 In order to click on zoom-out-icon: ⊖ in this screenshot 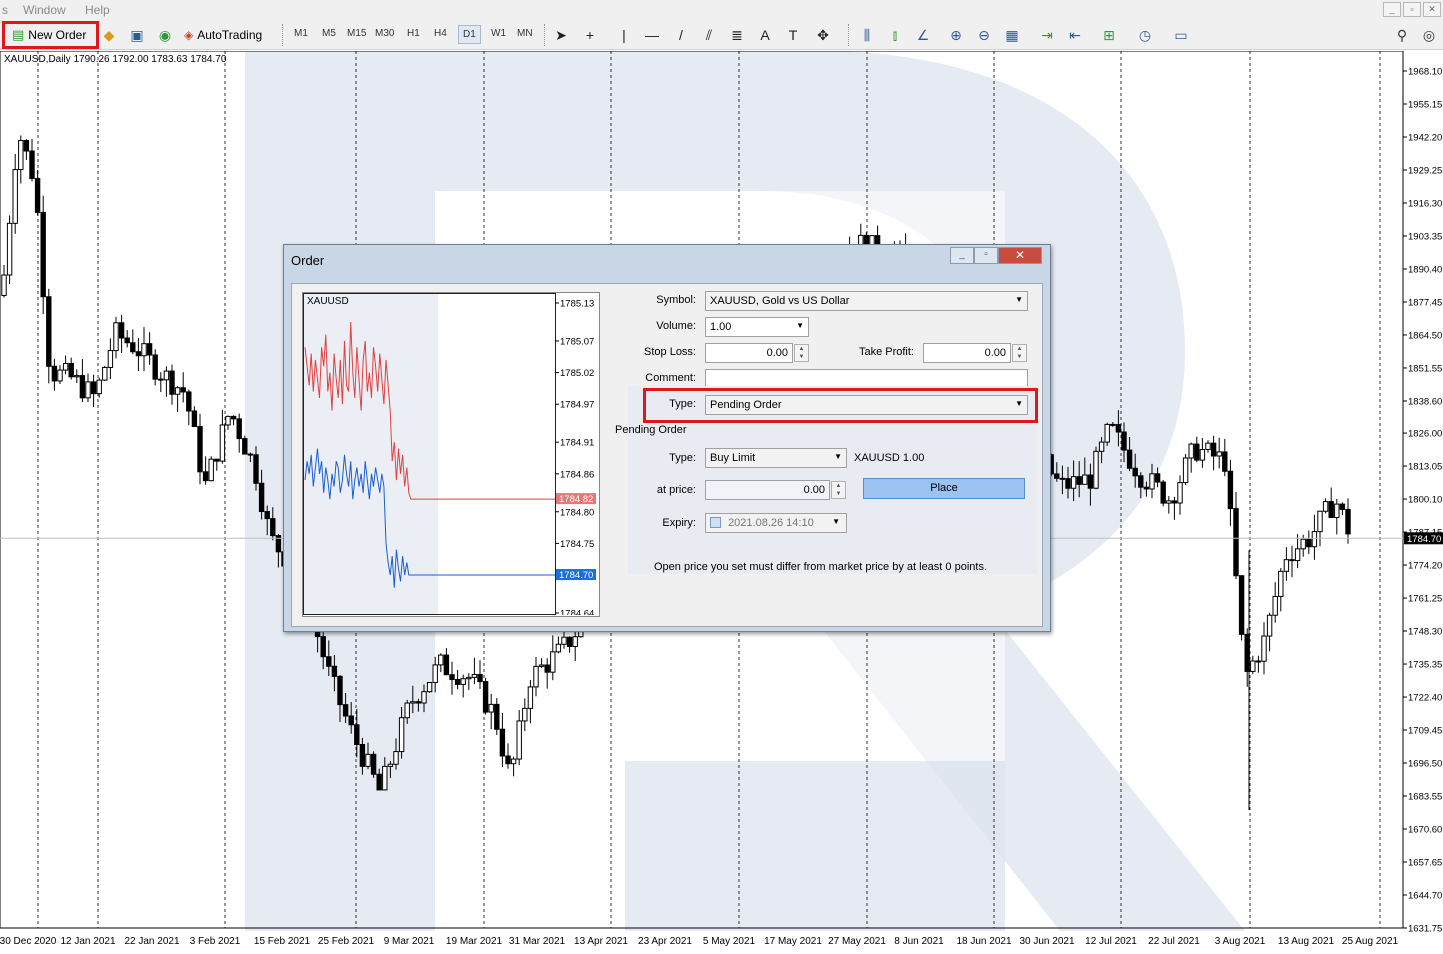, I will do `click(984, 35)`.